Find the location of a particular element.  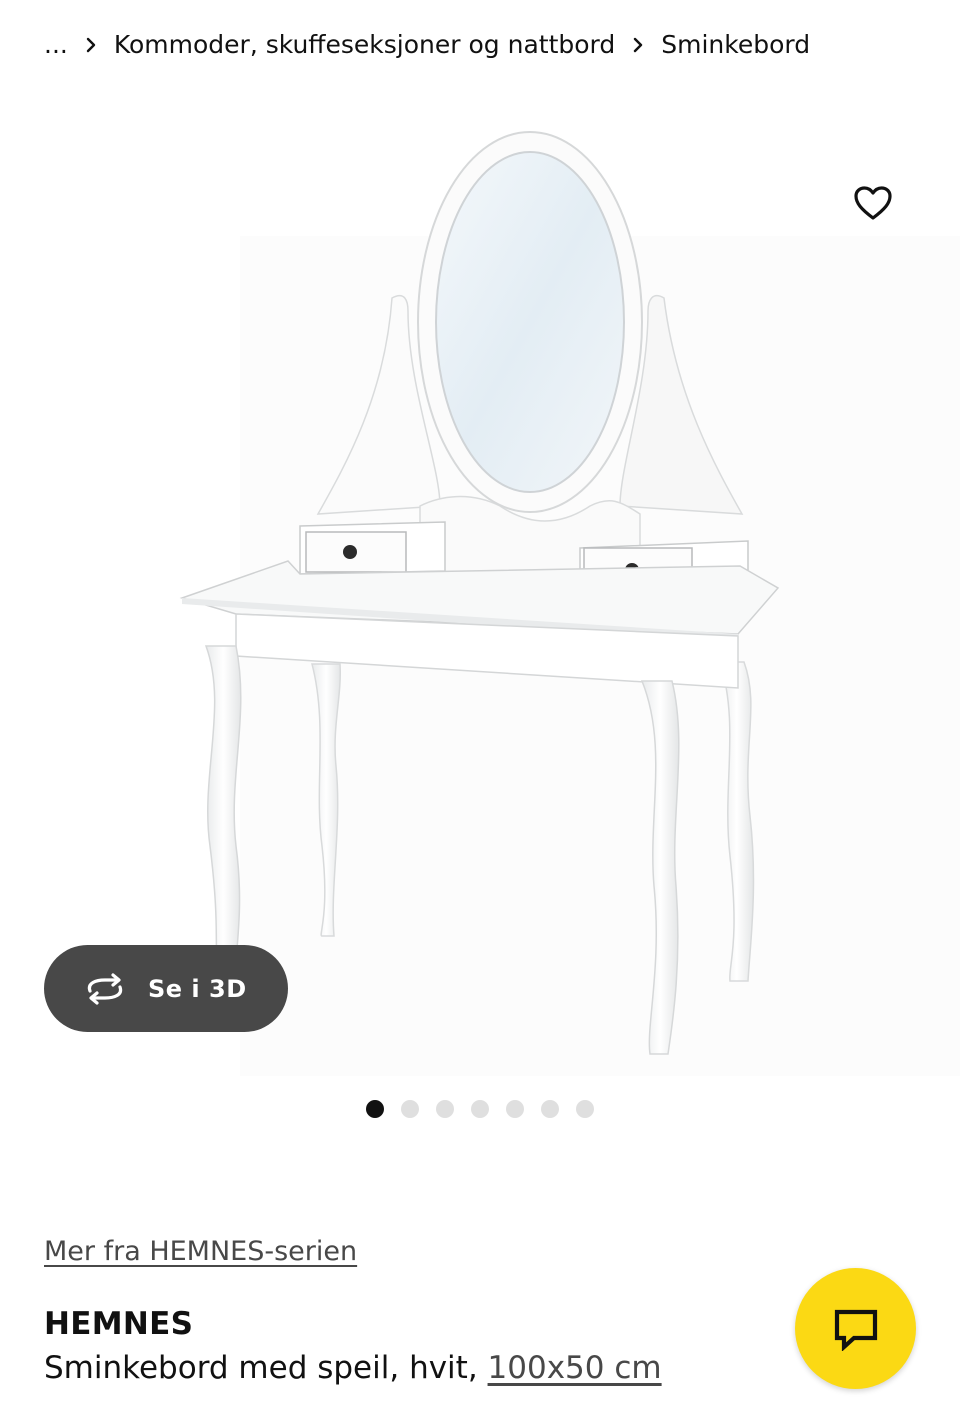

product-description-text: Sminkebord med speil, hvit, is located at coordinates (266, 1368).